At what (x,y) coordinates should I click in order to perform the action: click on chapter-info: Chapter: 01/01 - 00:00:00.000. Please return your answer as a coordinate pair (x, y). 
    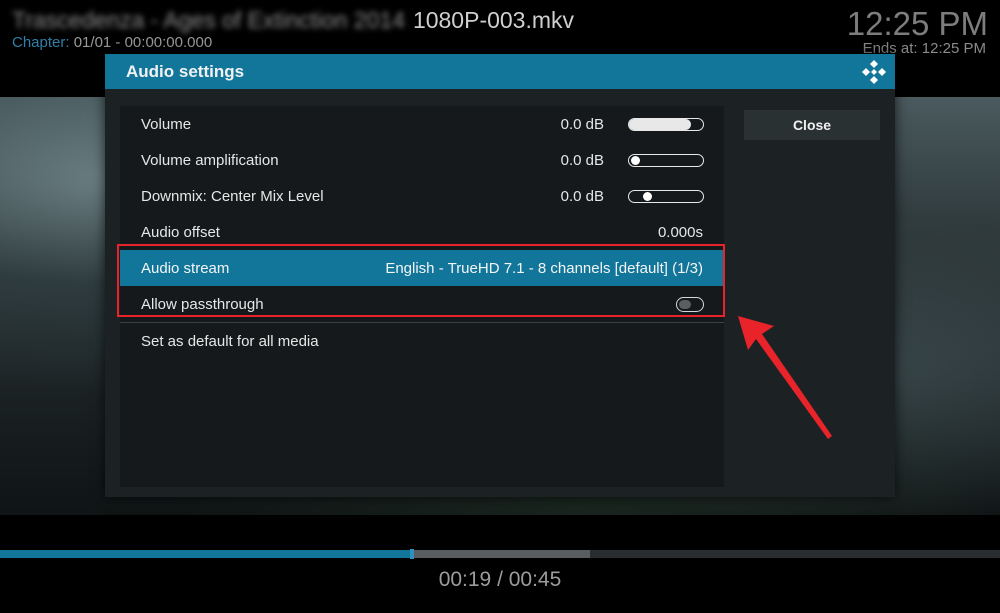
    Looking at the image, I should click on (112, 42).